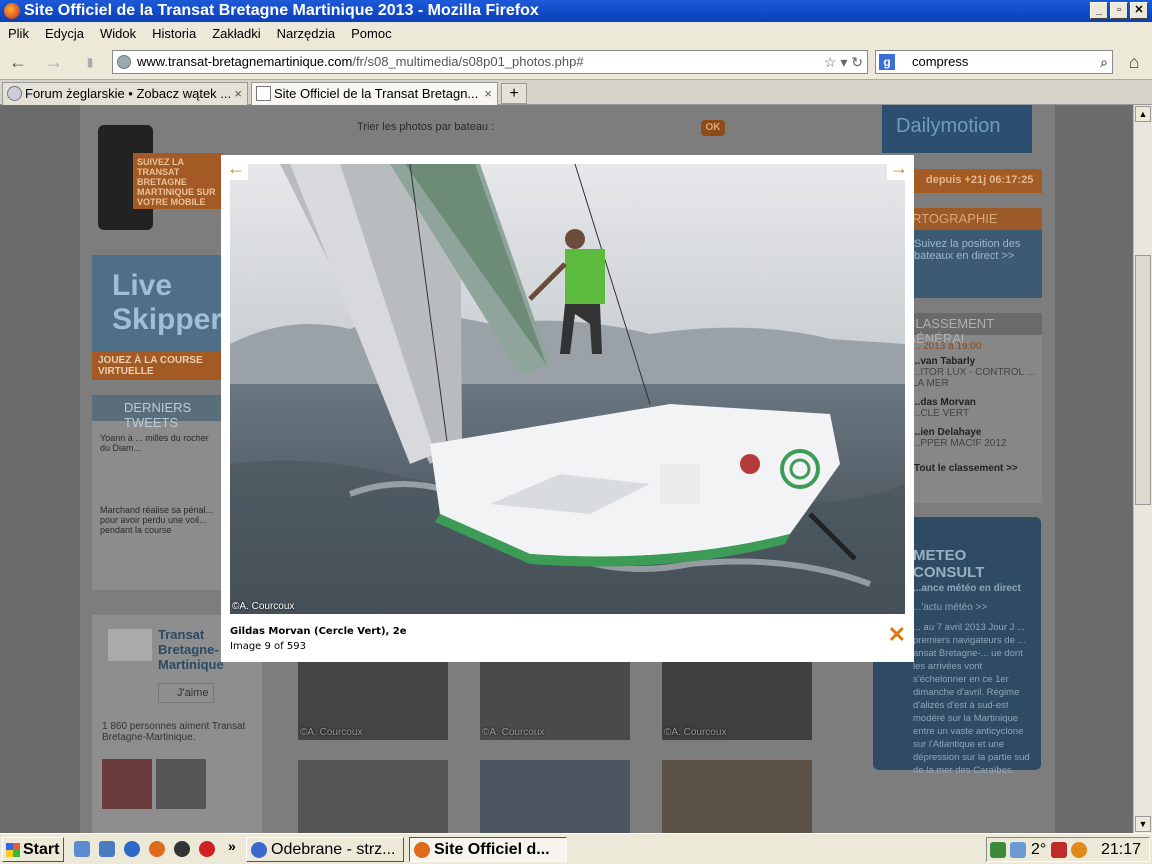 The width and height of the screenshot is (1152, 864). What do you see at coordinates (18, 33) in the screenshot?
I see `menu-plik: Plik` at bounding box center [18, 33].